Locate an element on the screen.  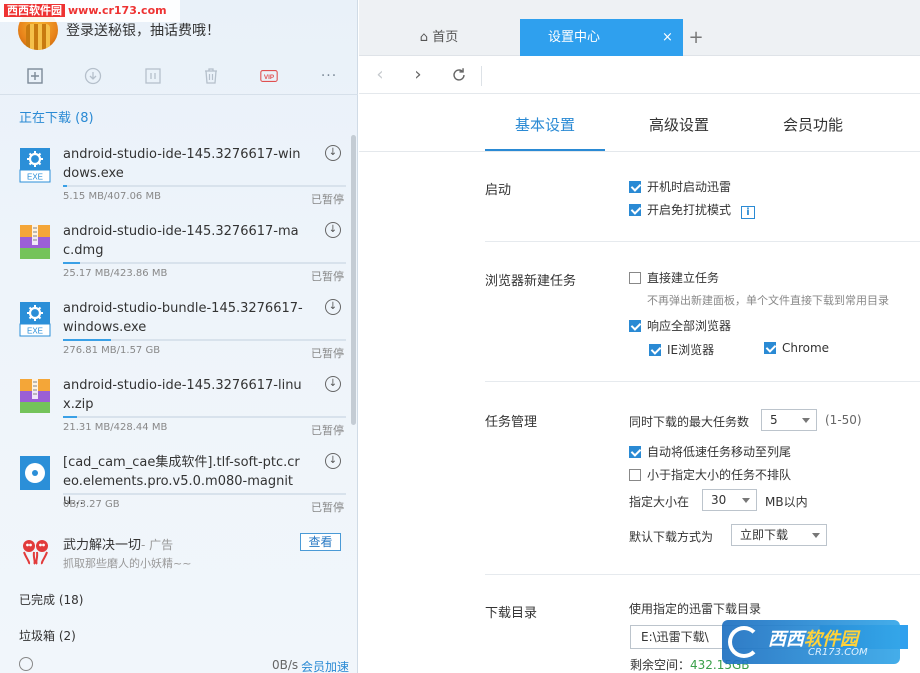
close-icon: × is located at coordinates (667, 37).